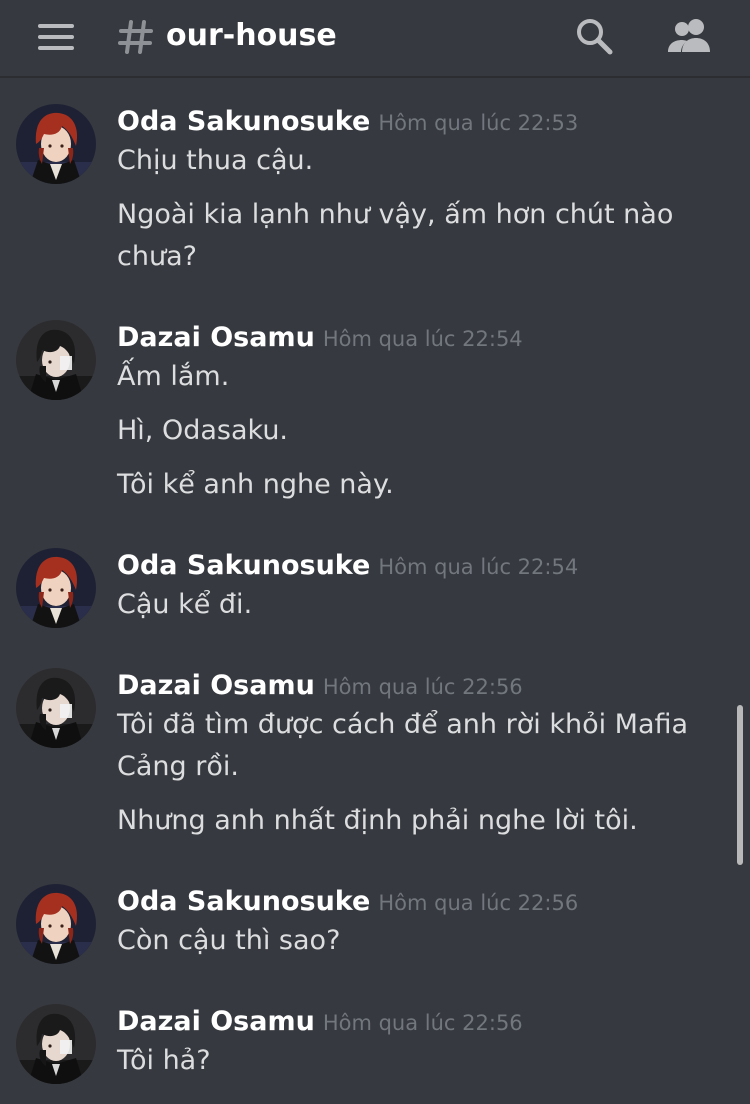 Image resolution: width=750 pixels, height=1104 pixels. Describe the element at coordinates (417, 947) in the screenshot. I see `message-body: Còn cậu thì sao?` at that location.